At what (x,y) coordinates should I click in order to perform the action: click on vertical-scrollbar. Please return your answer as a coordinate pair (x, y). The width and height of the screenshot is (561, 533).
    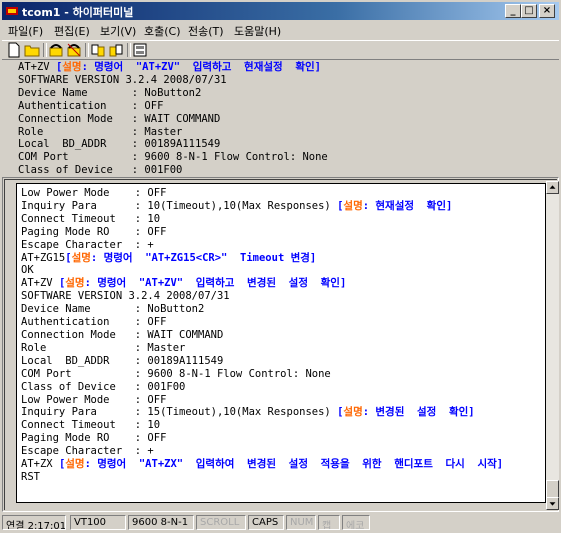
    Looking at the image, I should click on (552, 345).